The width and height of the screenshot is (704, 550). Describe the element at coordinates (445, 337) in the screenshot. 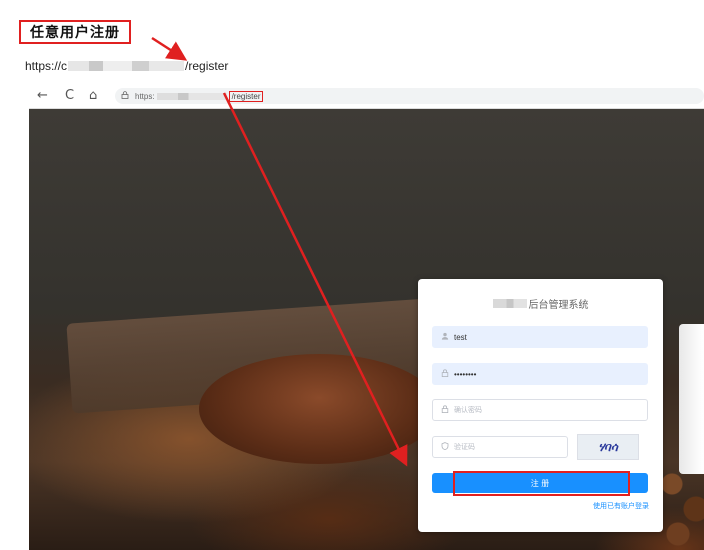

I see `user-icon` at that location.